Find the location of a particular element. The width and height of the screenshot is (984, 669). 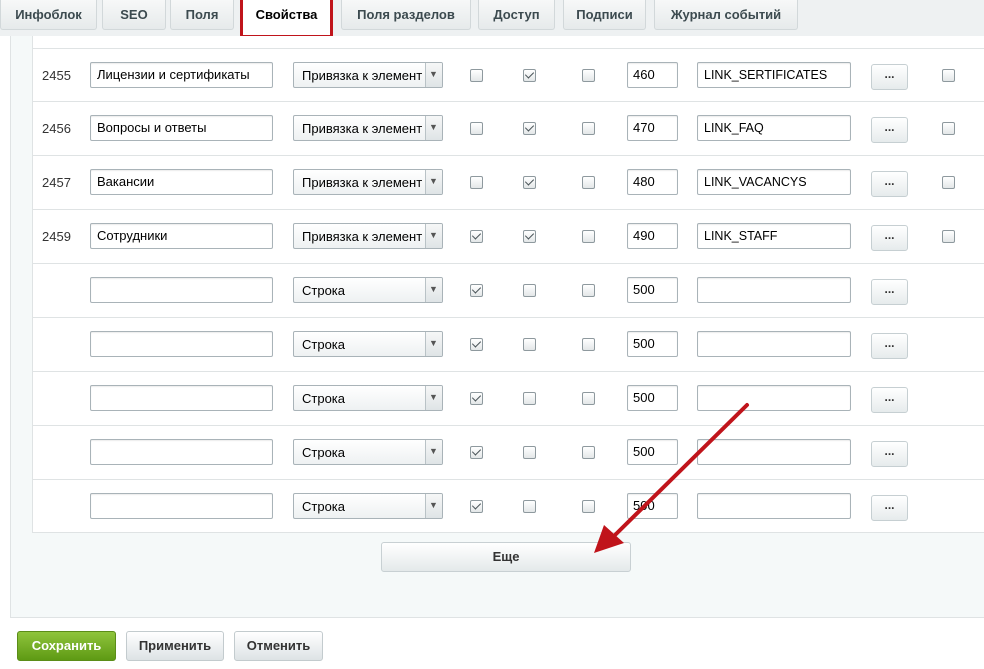

property-name-field: Вопросы и ответы is located at coordinates (181, 128).